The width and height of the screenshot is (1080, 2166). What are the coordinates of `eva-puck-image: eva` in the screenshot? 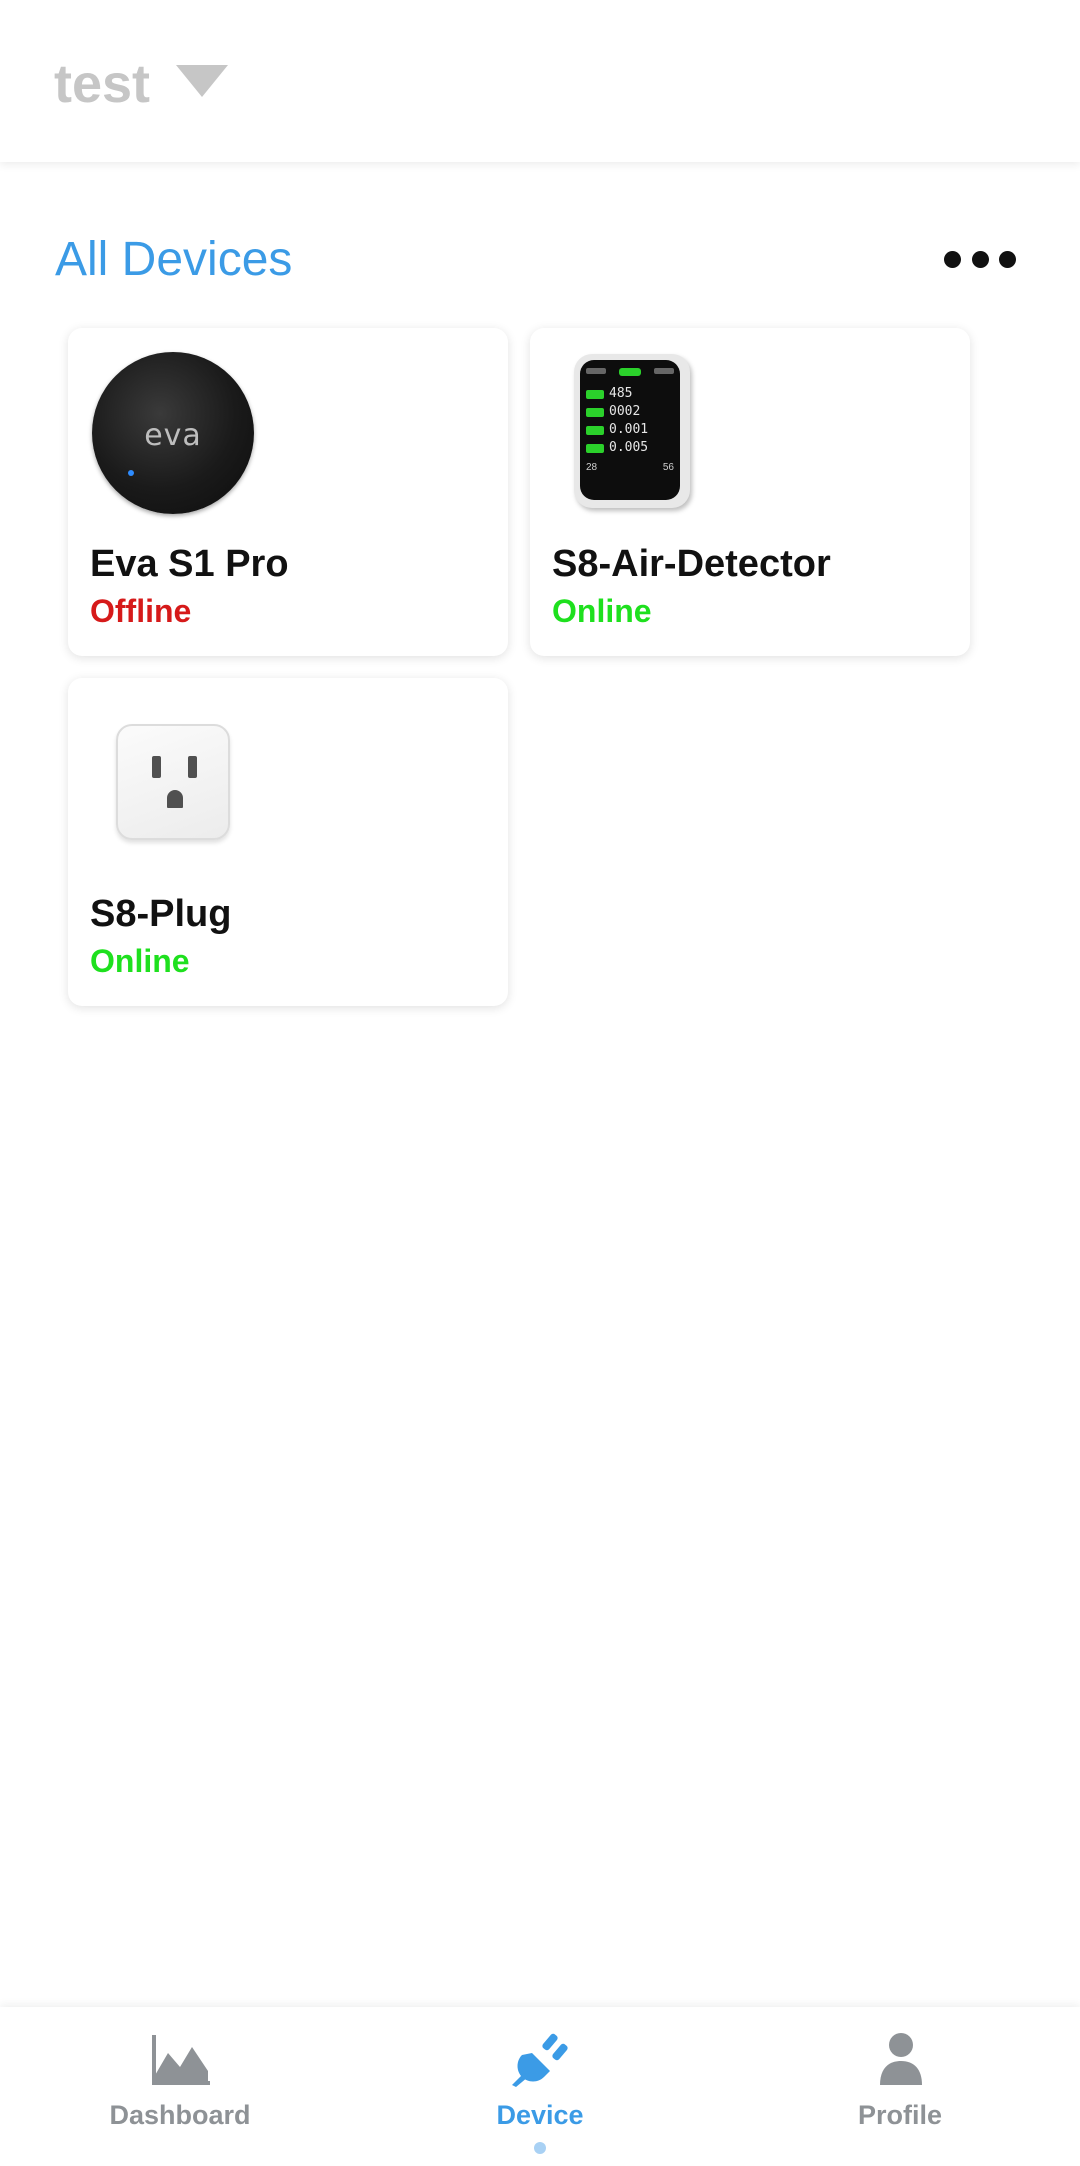 It's located at (173, 433).